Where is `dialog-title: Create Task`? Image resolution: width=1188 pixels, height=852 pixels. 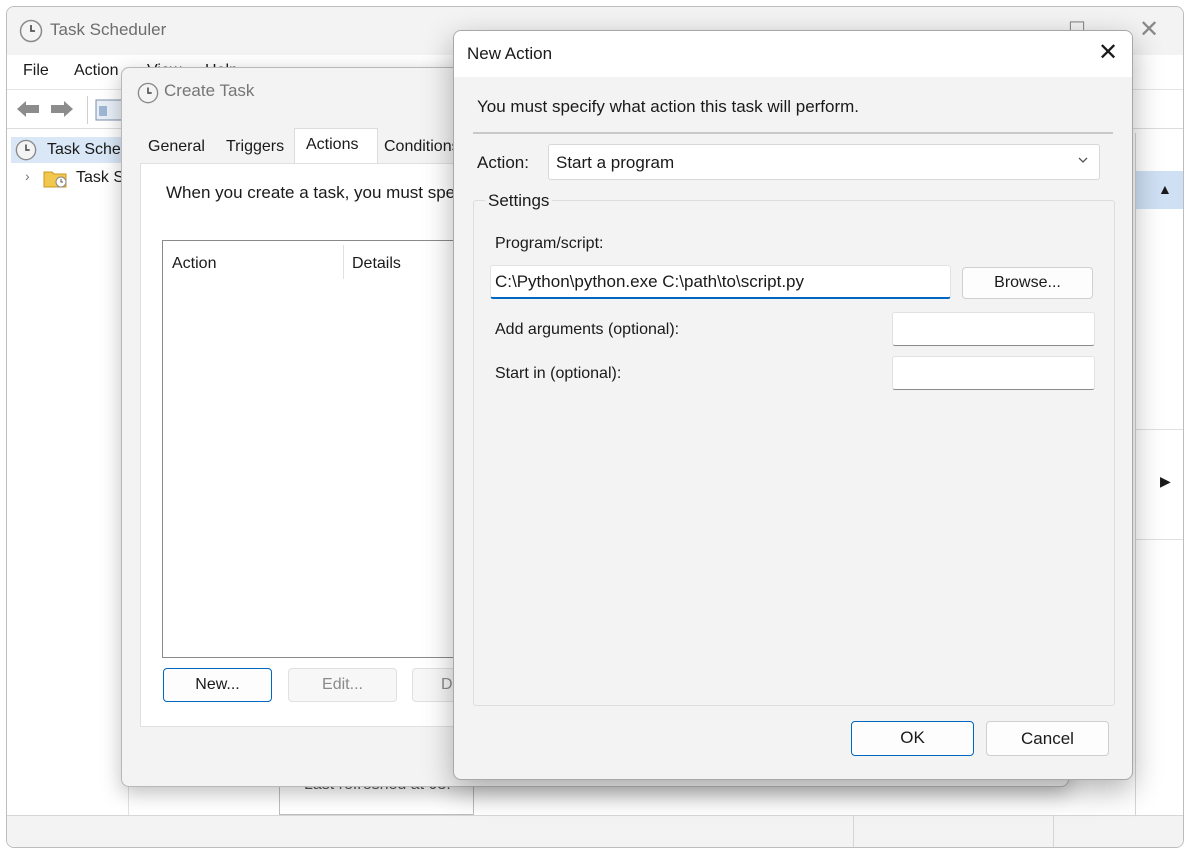 dialog-title: Create Task is located at coordinates (209, 90).